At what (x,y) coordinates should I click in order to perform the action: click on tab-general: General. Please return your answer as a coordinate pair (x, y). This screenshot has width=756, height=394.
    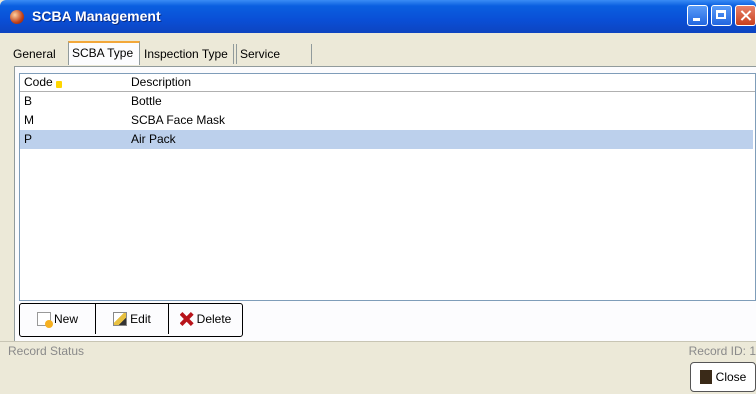
    Looking at the image, I should click on (38, 54).